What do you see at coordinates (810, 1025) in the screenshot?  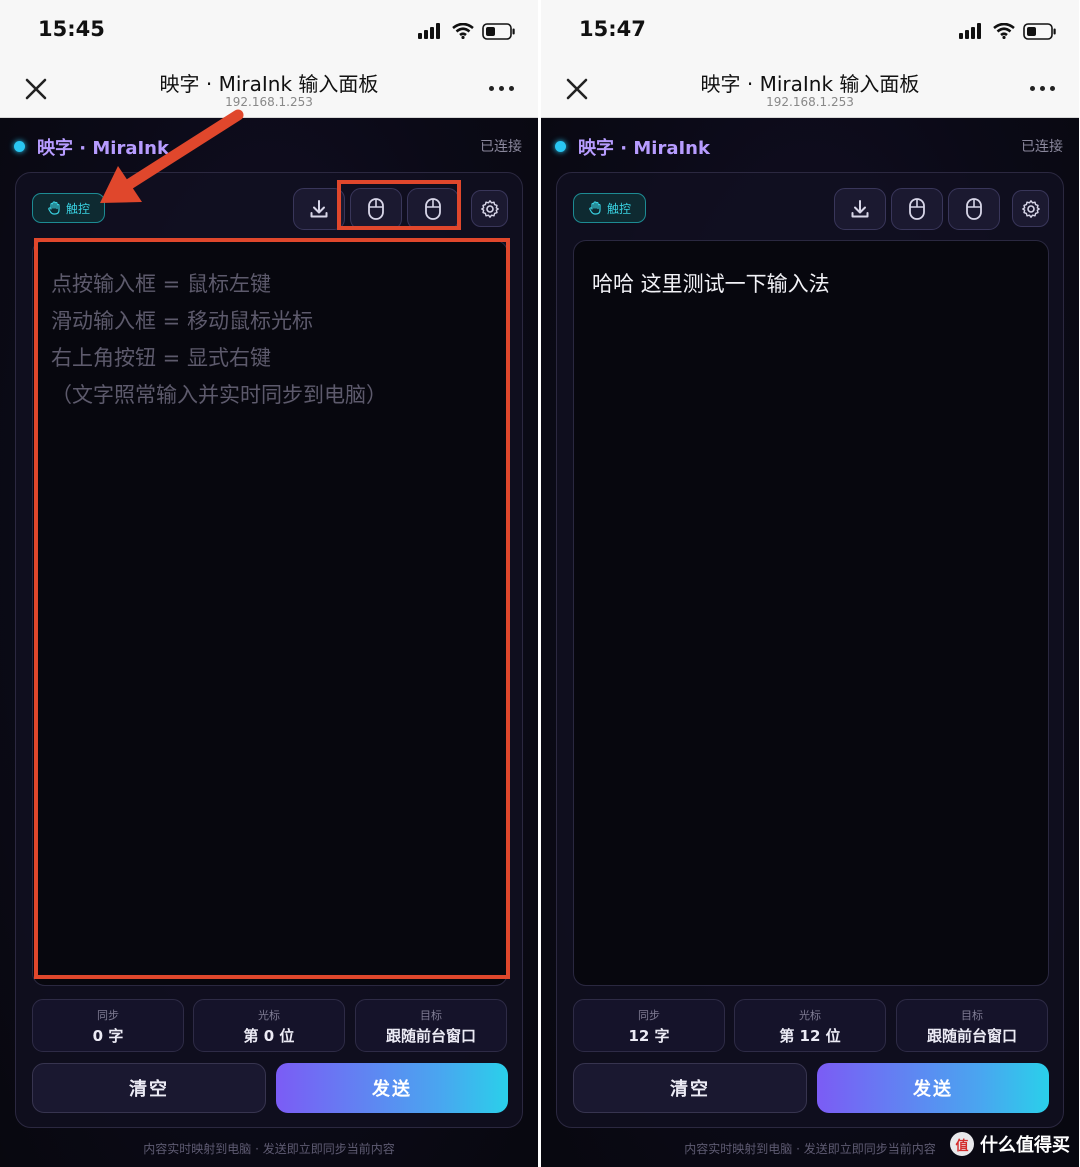 I see `stat-cursor: 光标 第 12 位` at bounding box center [810, 1025].